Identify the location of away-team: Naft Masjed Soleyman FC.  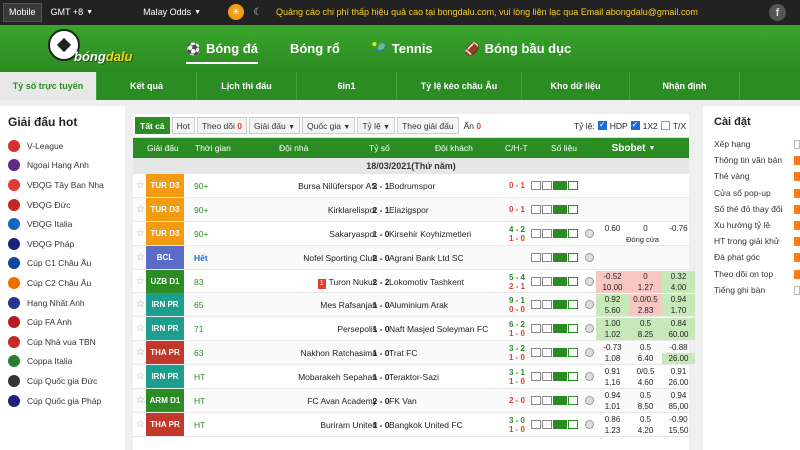
(438, 329).